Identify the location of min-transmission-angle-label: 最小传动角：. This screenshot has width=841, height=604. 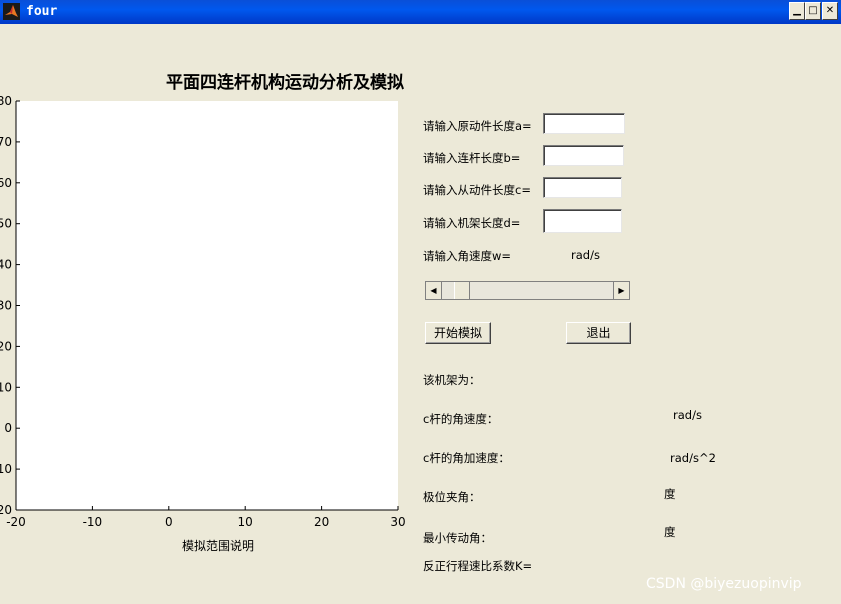
(457, 538).